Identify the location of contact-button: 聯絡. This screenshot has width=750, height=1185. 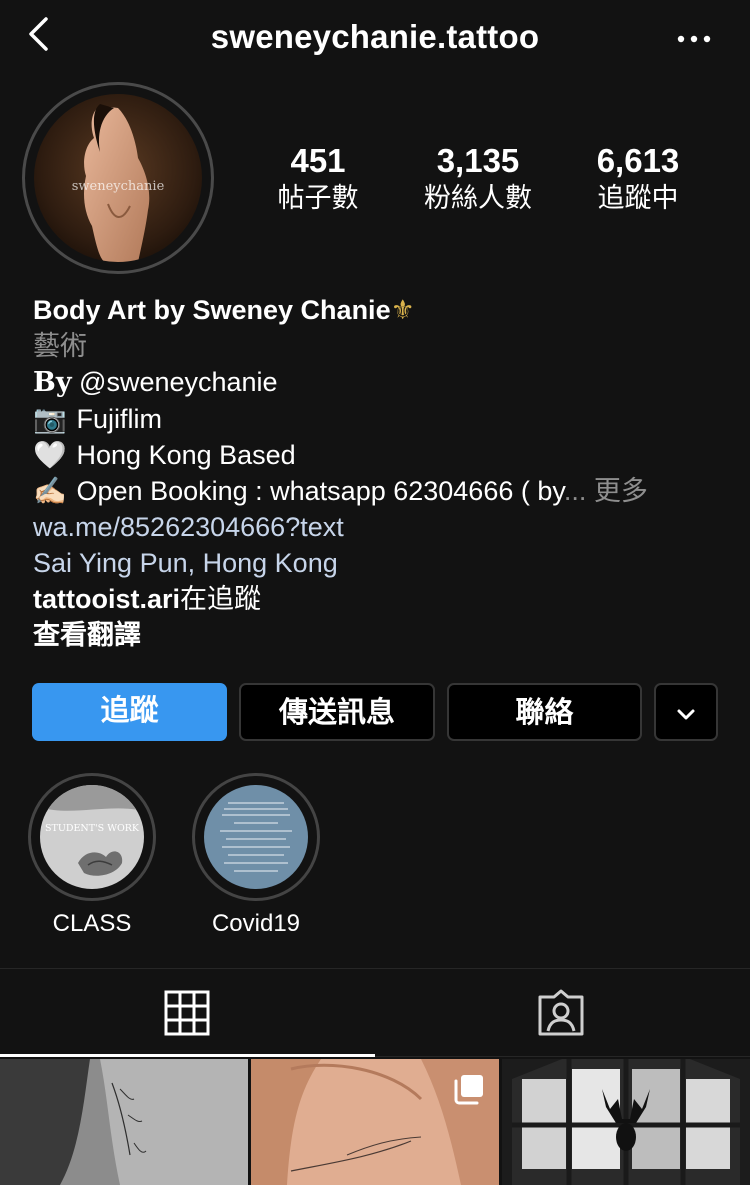
(544, 712).